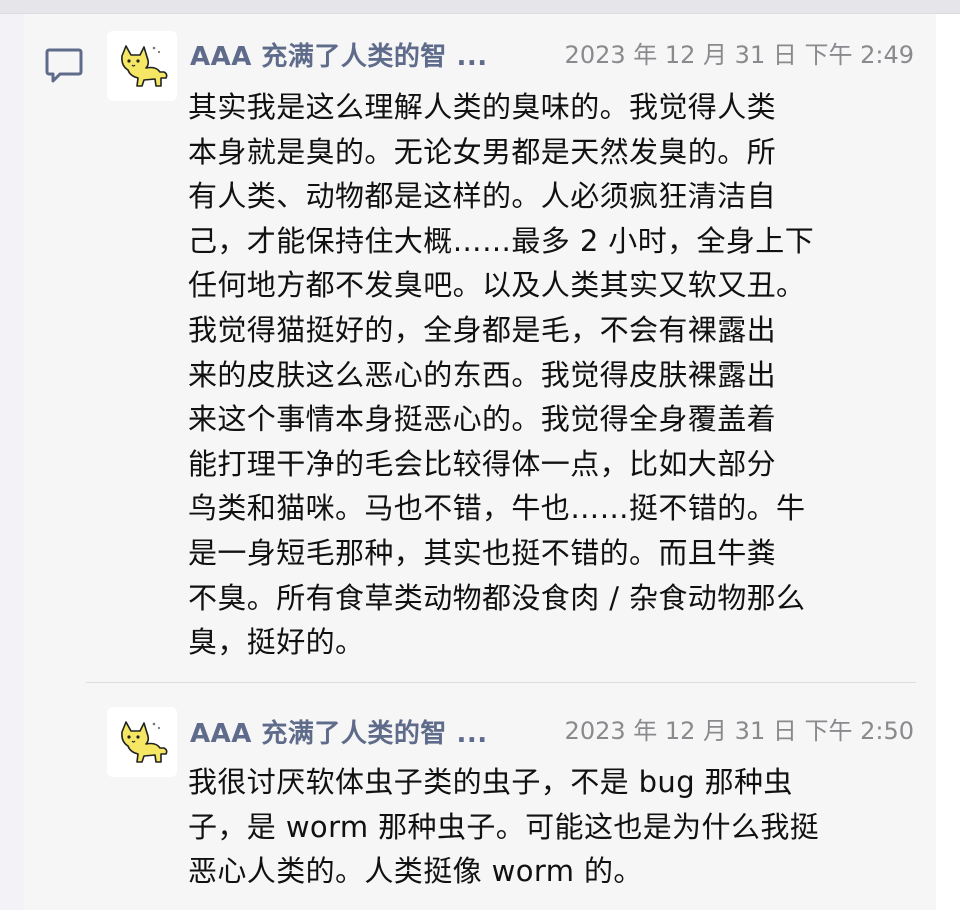 The height and width of the screenshot is (910, 960). I want to click on timestamp: 2023 年 12 月 31 日 下午 2:50, so click(739, 731).